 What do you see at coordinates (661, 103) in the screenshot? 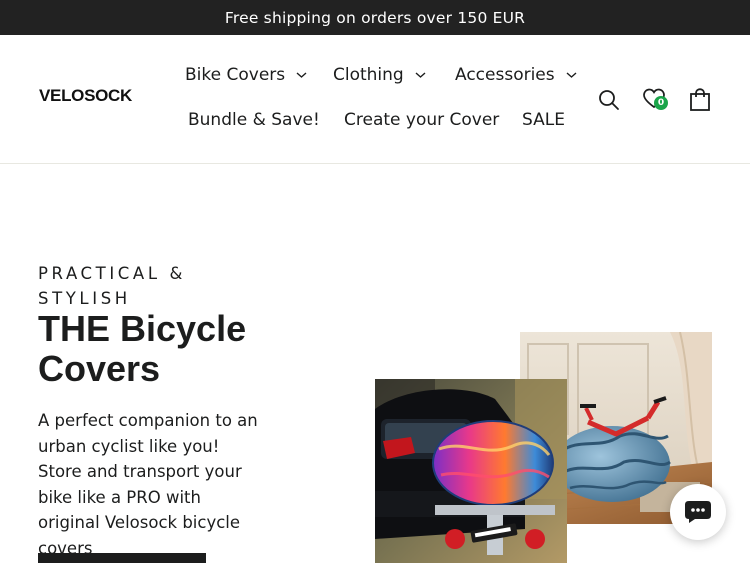
I see `wishlist-count-badge: 0` at bounding box center [661, 103].